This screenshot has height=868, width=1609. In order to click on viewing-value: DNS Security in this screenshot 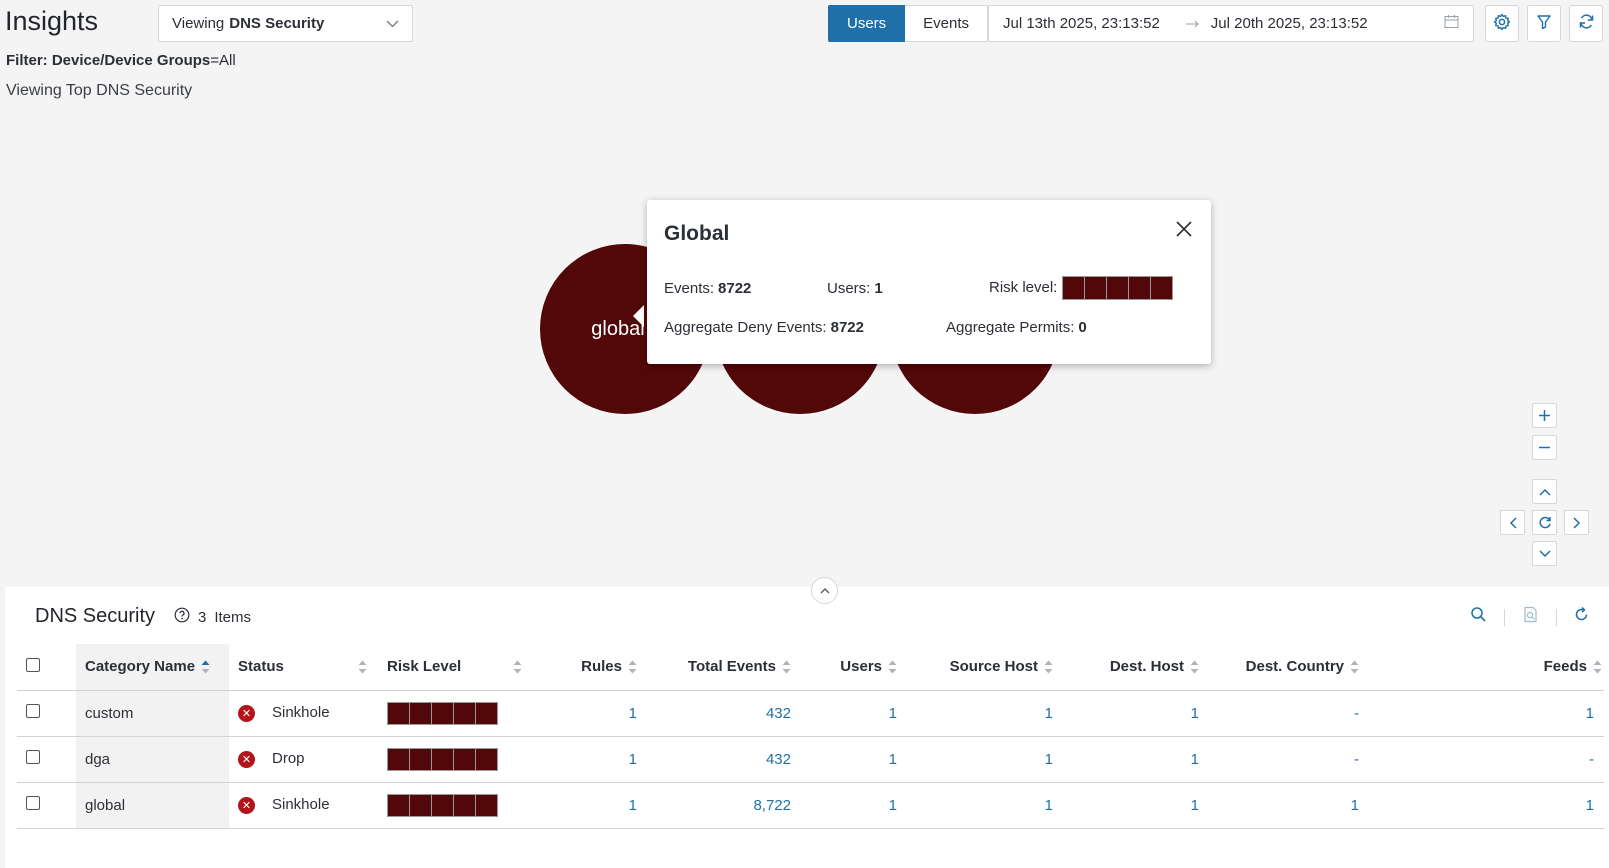, I will do `click(277, 23)`.